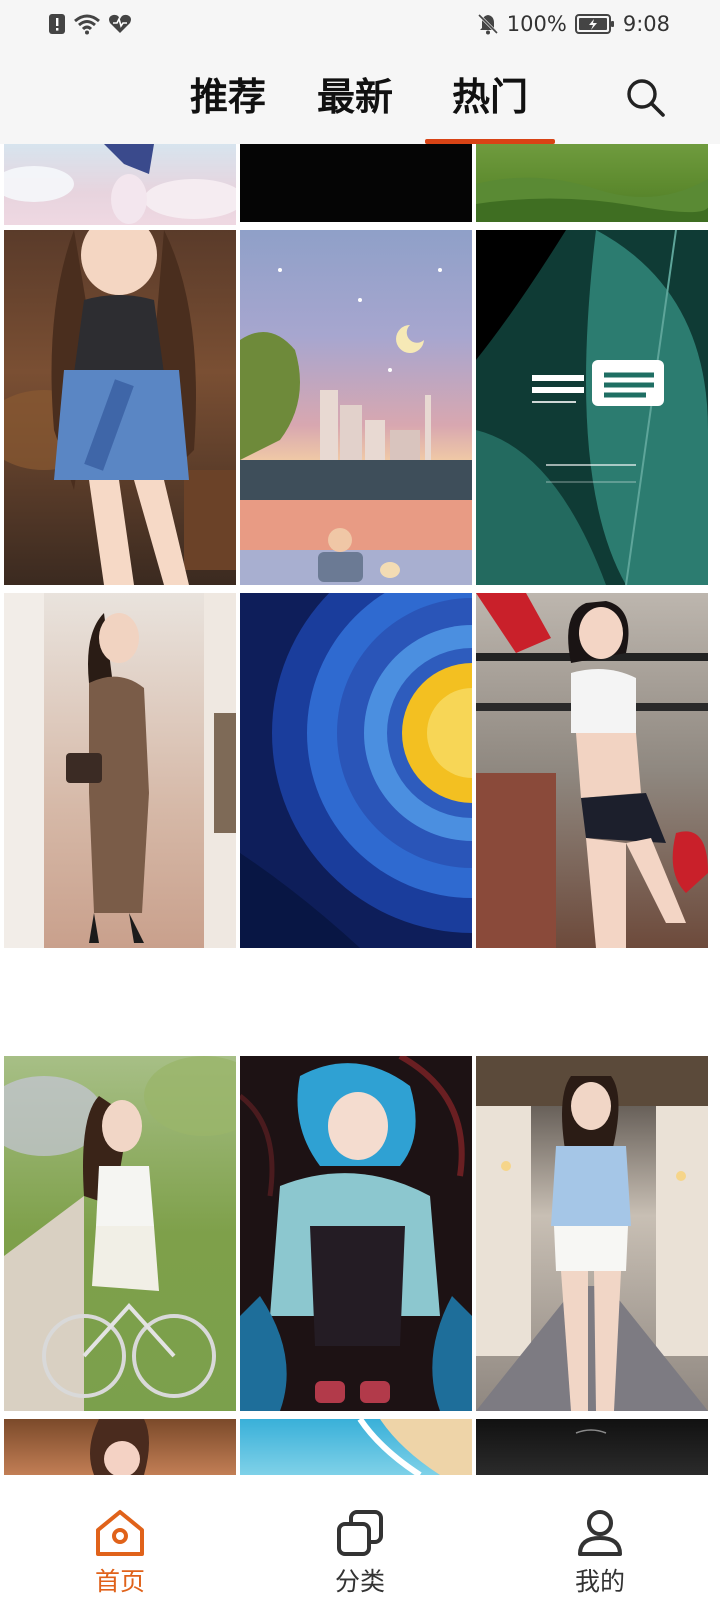 Image resolution: width=720 pixels, height=1600 pixels. I want to click on nav-category: 分类, so click(360, 1550).